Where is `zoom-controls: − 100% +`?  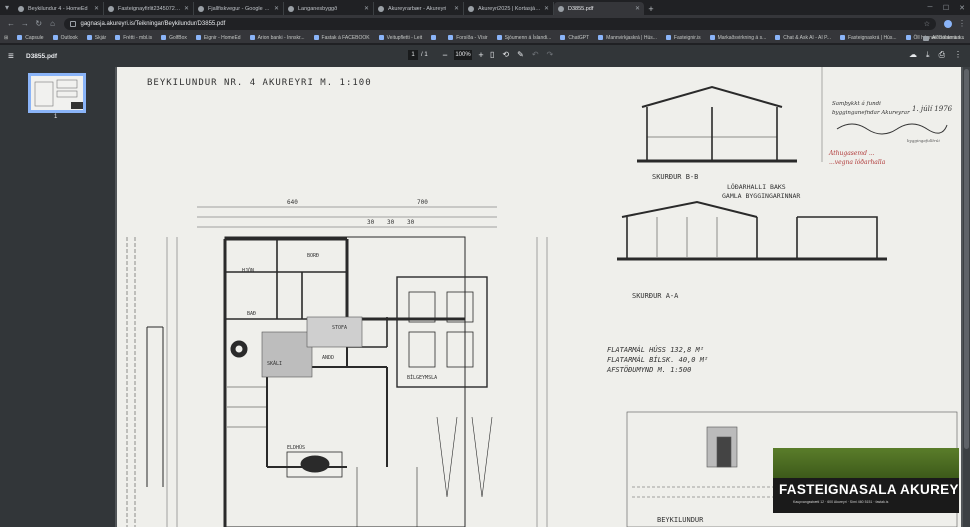
zoom-controls: − 100% + is located at coordinates (463, 55).